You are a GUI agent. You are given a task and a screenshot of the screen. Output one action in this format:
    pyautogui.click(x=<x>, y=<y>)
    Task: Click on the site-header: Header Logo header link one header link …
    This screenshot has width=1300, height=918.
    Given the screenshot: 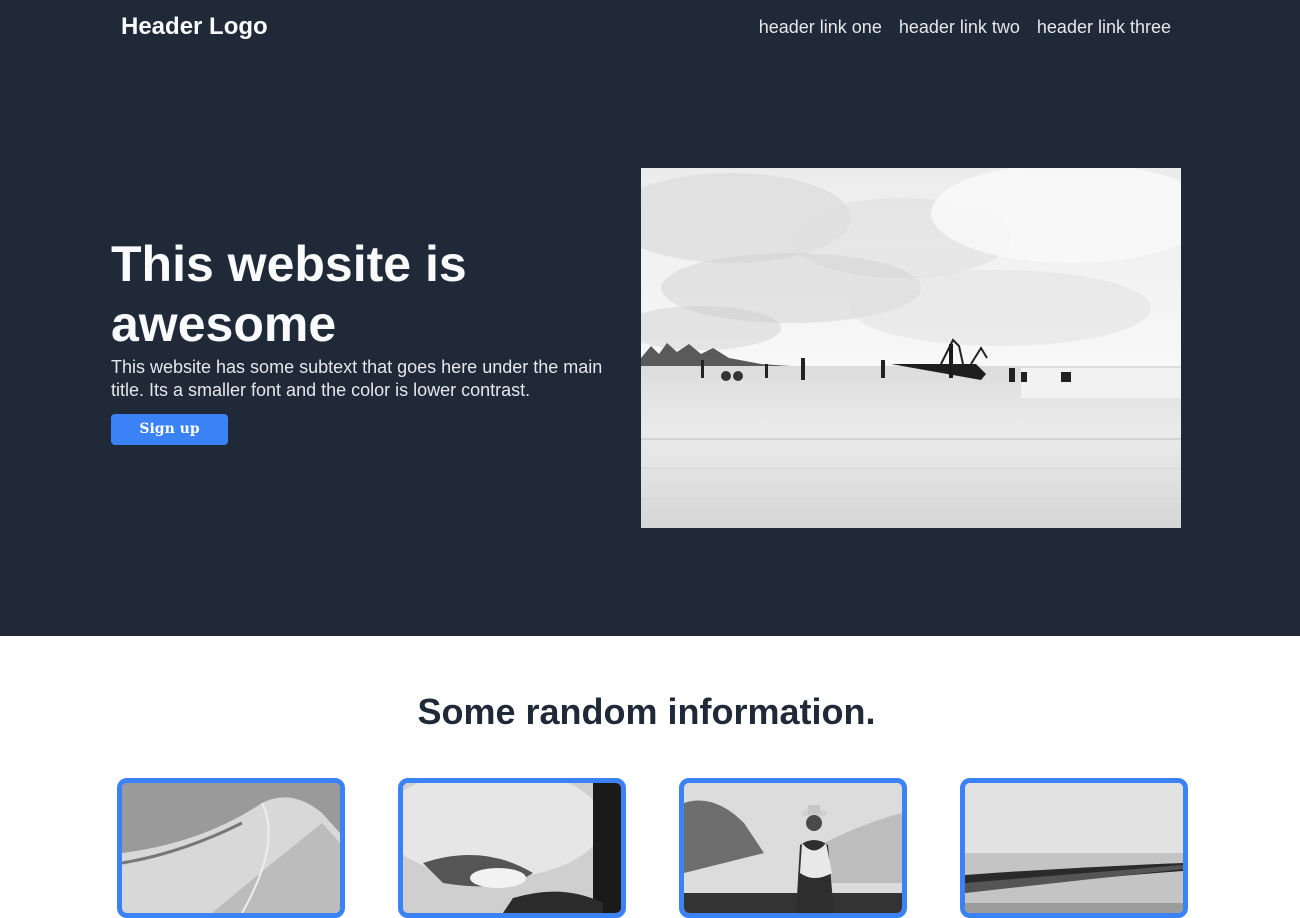 What is the action you would take?
    pyautogui.click(x=650, y=28)
    